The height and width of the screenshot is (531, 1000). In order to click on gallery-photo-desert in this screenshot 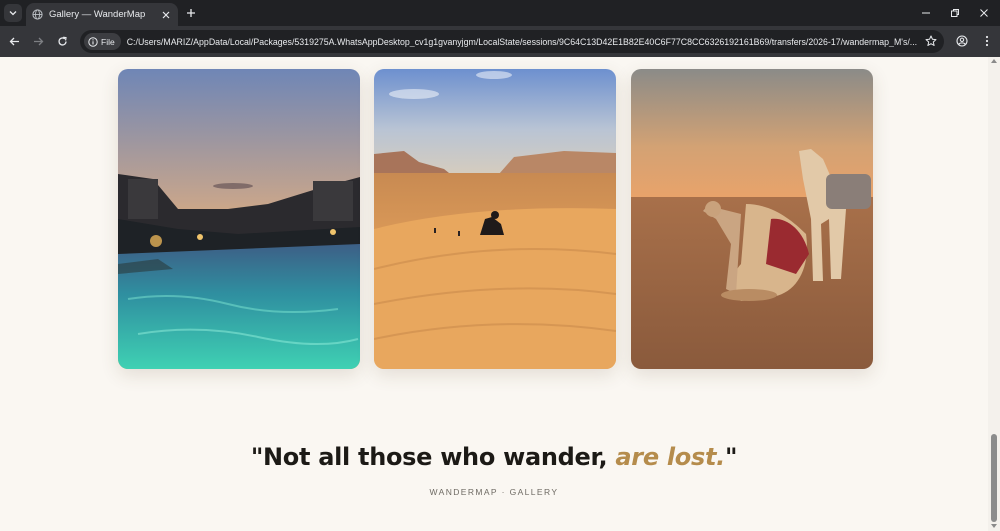, I will do `click(495, 219)`.